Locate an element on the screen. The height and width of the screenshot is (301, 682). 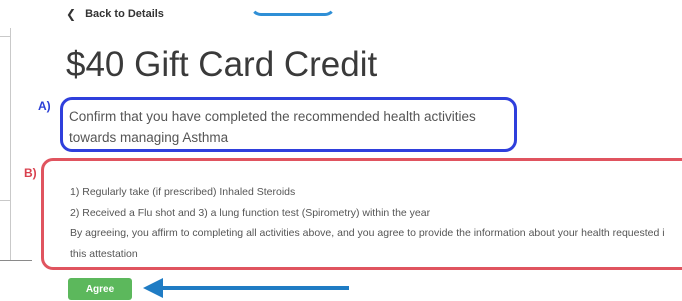
page-title: $40 Gift Card Credit is located at coordinates (222, 64).